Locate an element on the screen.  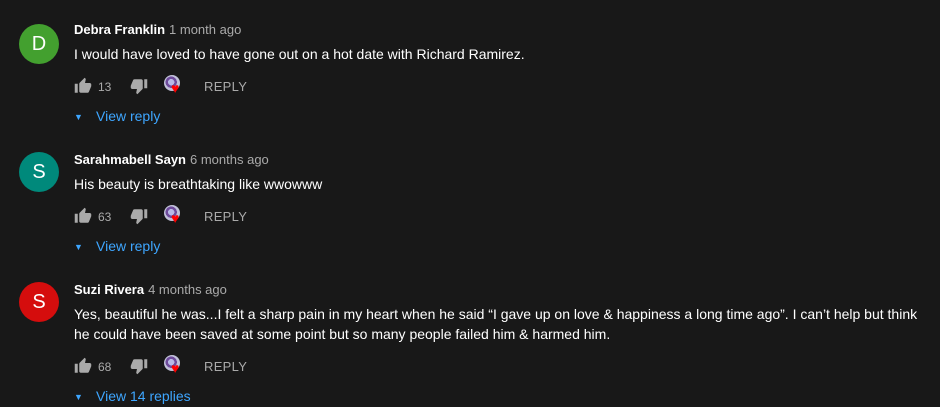
comment-header: Debra Franklin 1 month ago is located at coordinates (157, 30).